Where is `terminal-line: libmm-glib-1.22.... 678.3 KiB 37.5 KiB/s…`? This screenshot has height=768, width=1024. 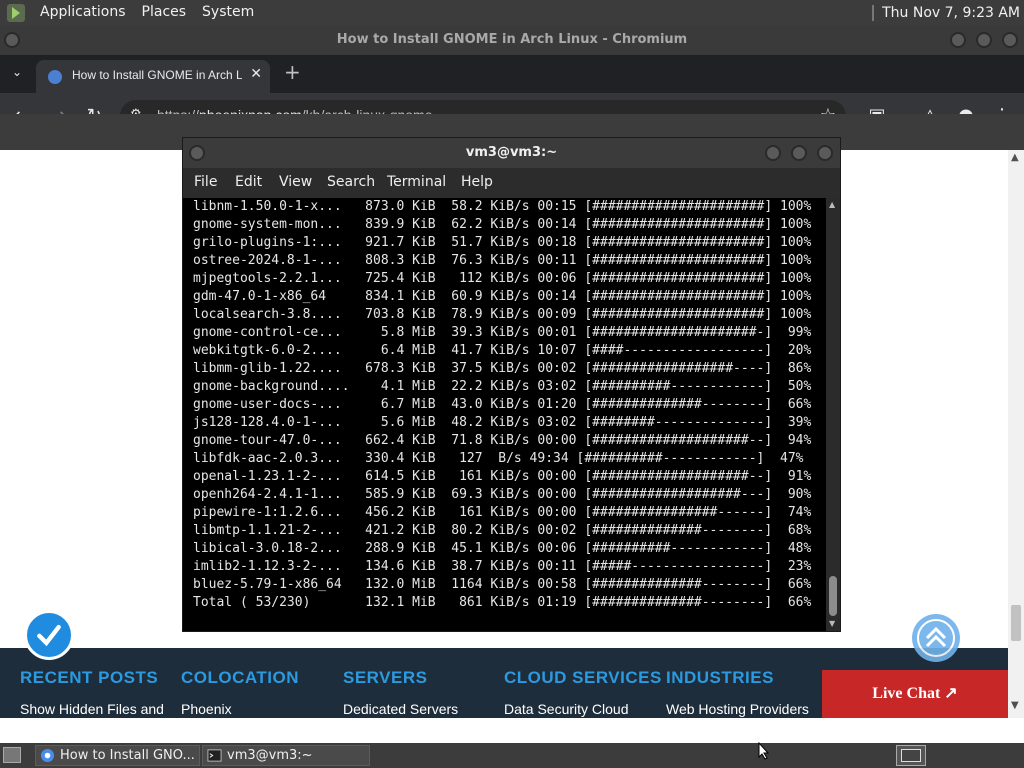 terminal-line: libmm-glib-1.22.... 678.3 KiB 37.5 KiB/s… is located at coordinates (502, 368).